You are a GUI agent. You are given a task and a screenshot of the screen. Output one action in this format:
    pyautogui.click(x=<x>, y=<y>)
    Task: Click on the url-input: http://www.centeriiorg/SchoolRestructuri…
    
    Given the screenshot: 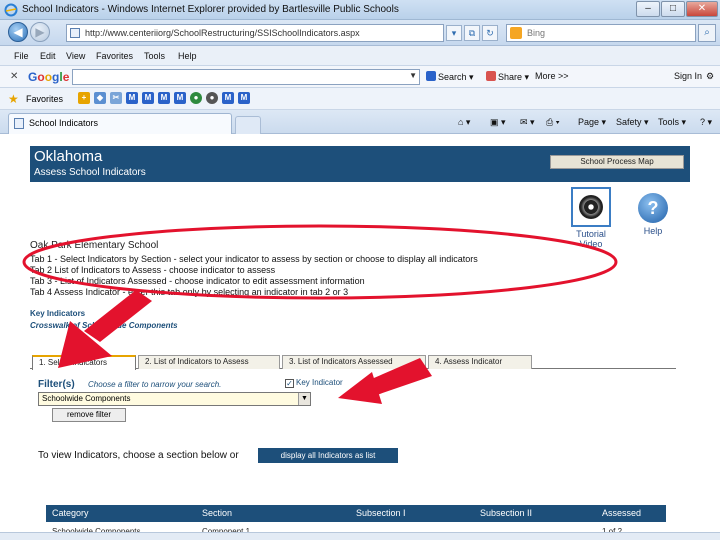 What is the action you would take?
    pyautogui.click(x=255, y=33)
    